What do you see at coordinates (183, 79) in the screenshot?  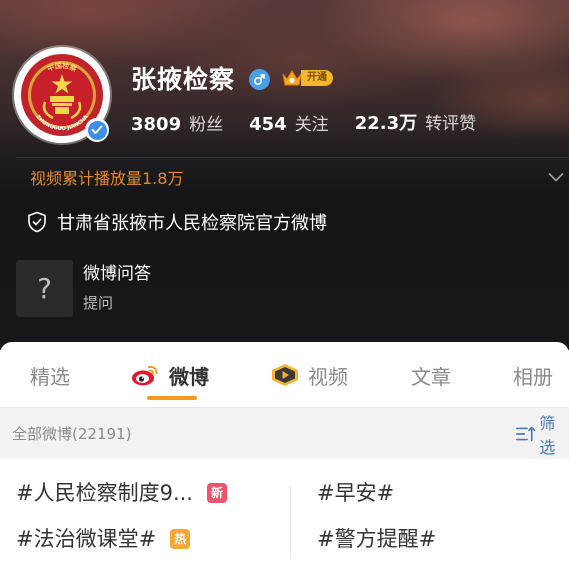 I see `profile-name: 张掖检察` at bounding box center [183, 79].